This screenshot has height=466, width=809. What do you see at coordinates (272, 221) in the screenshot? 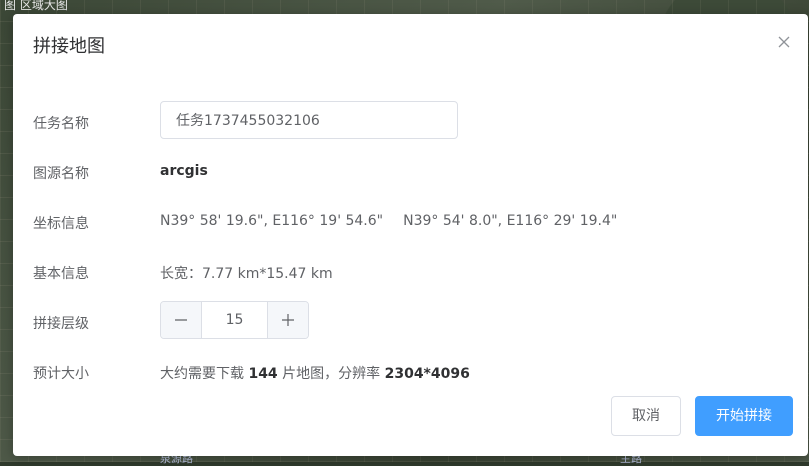
I see `coordinate-top-left: N39° 58' 19.6", E116° 19' 54.6"` at bounding box center [272, 221].